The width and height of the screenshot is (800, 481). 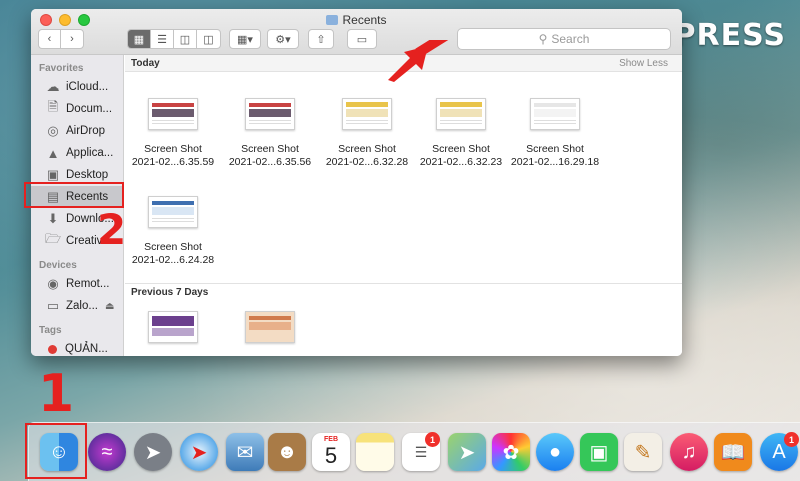 I want to click on pages-icon: ✎, so click(x=643, y=452).